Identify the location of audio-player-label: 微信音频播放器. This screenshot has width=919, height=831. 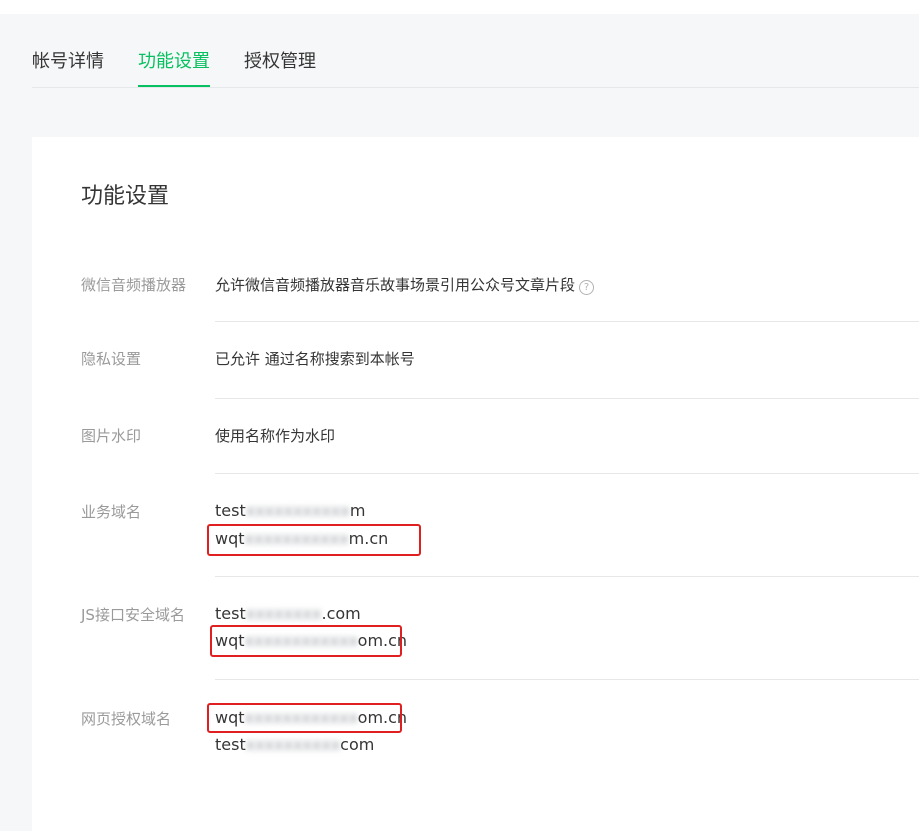
(134, 285).